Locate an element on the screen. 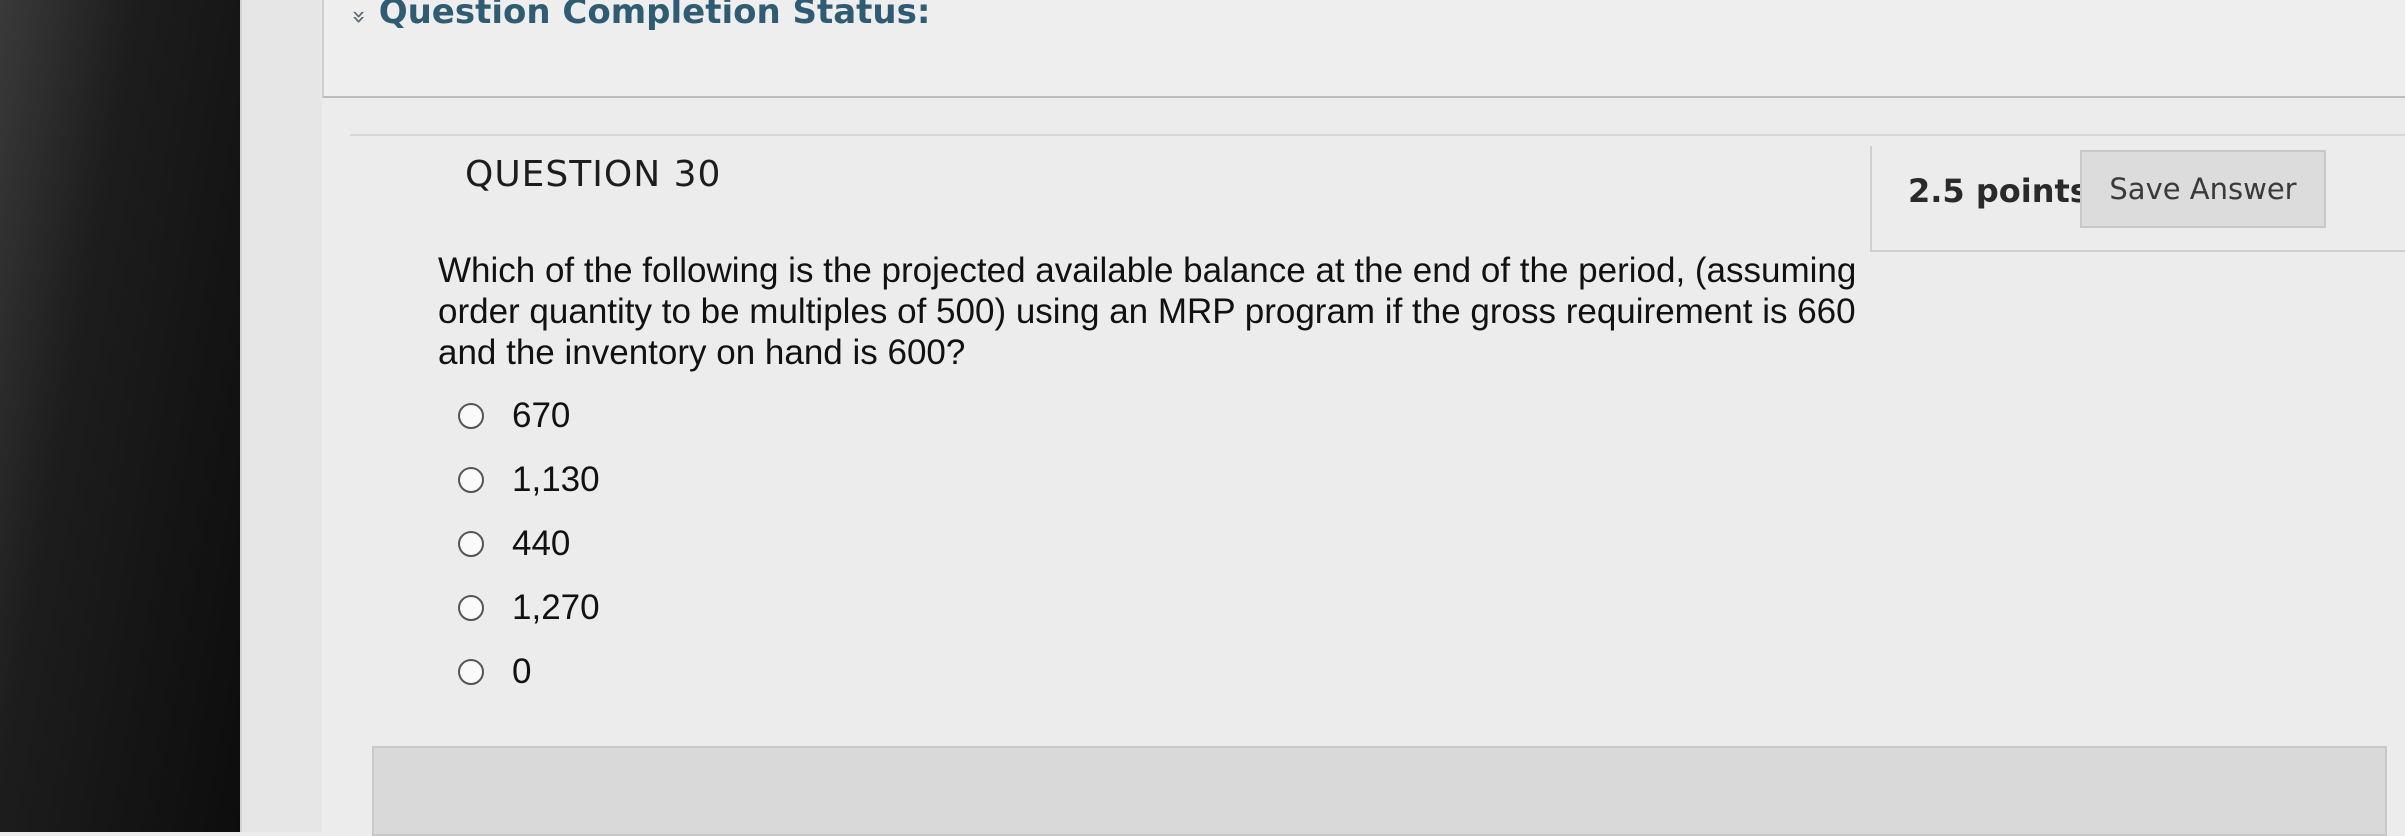  question-points: 2.5 points is located at coordinates (1998, 191).